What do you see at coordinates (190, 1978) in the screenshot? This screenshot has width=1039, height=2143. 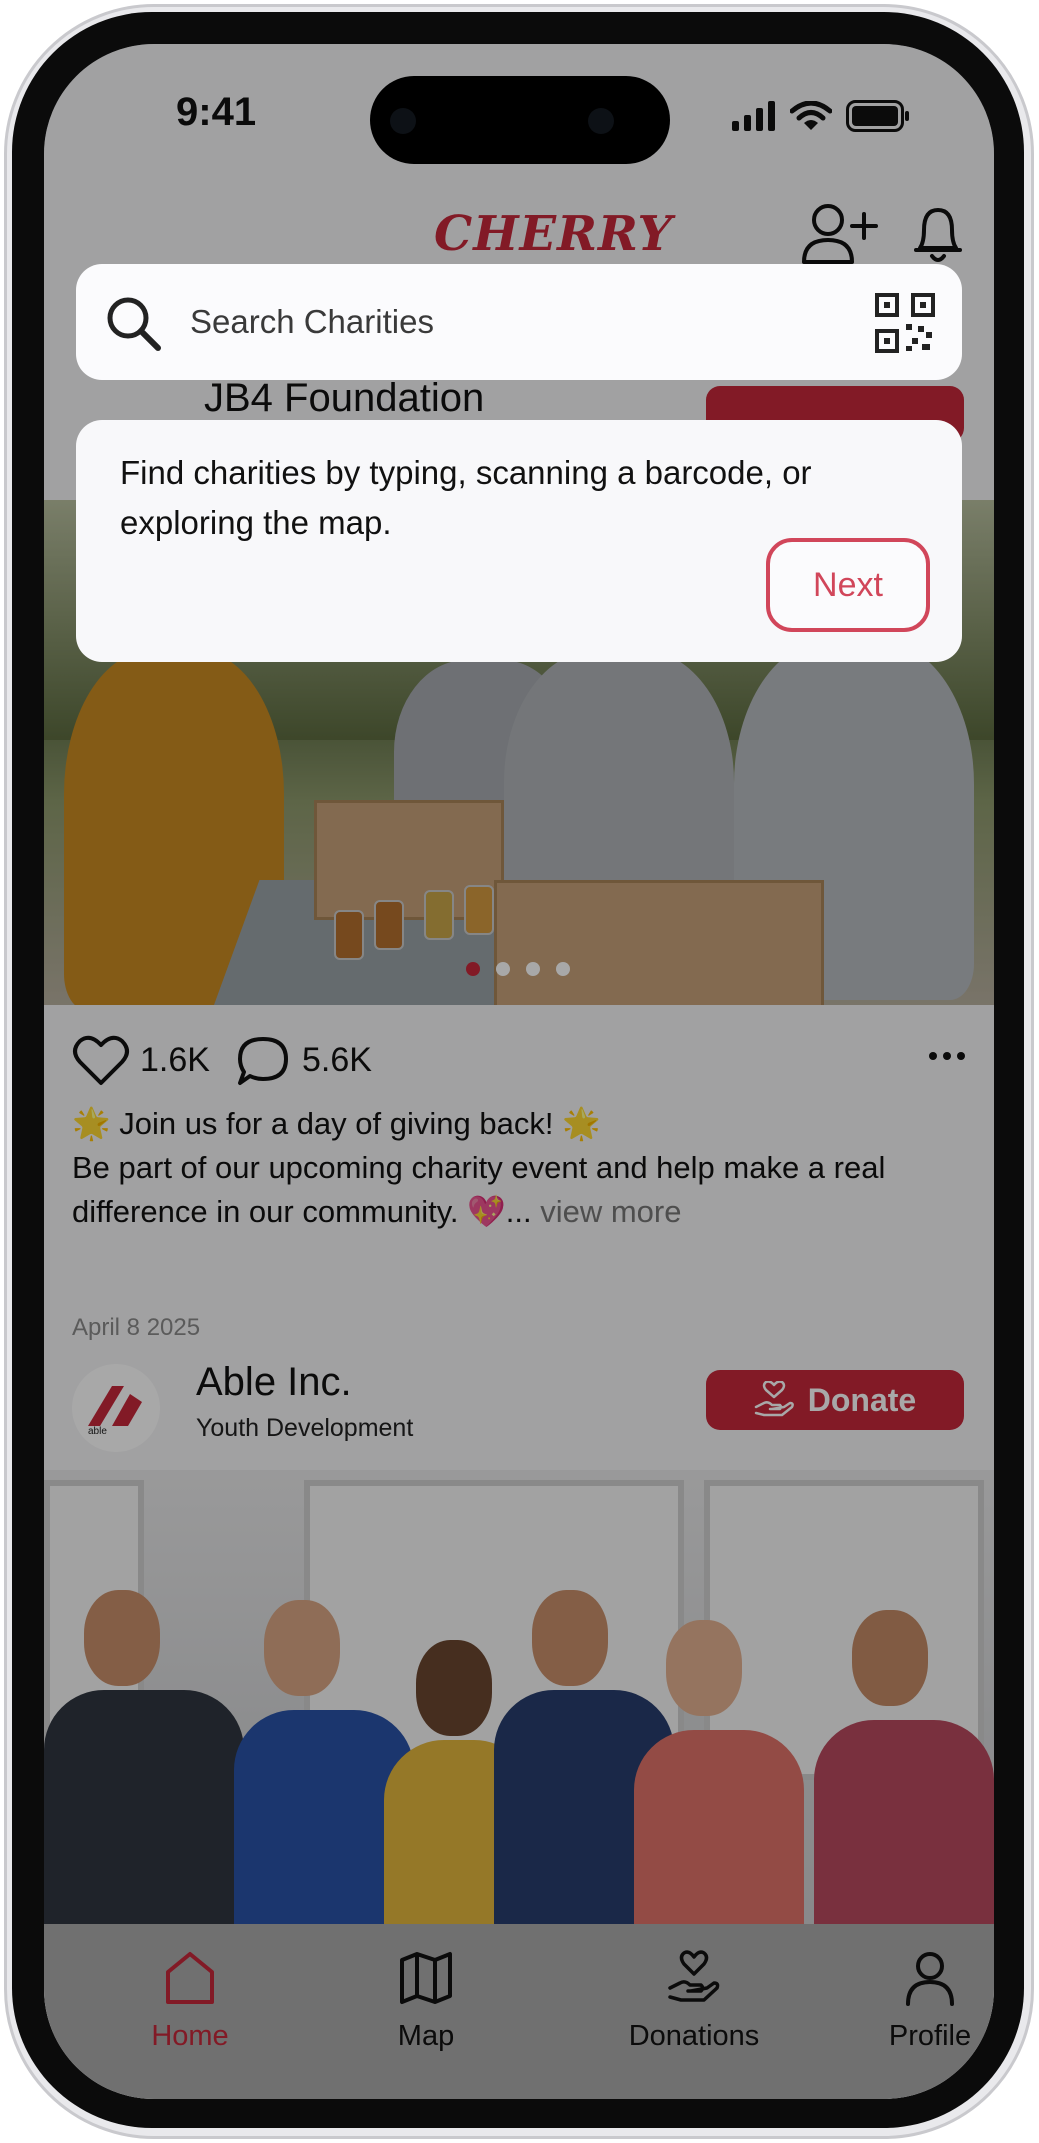 I see `home-icon` at bounding box center [190, 1978].